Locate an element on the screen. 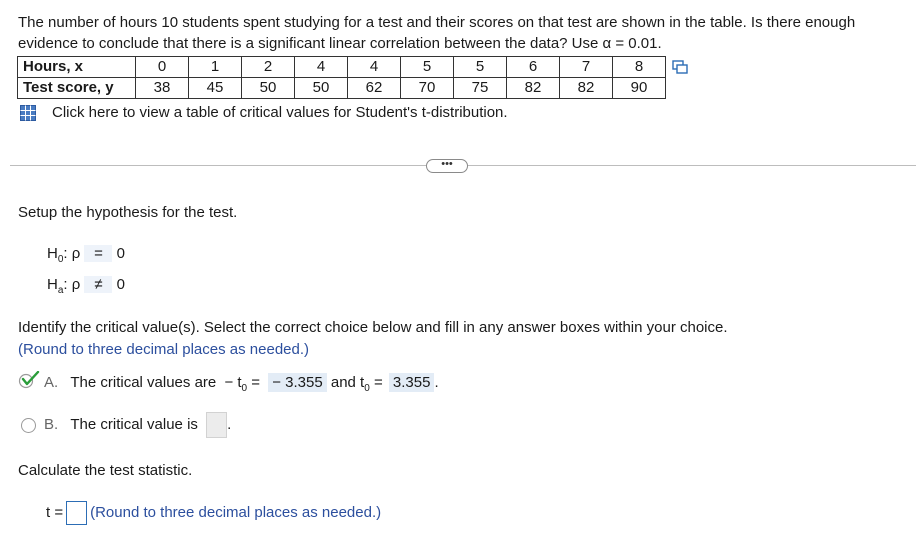 The image size is (916, 557). choice-a-letter: A. is located at coordinates (51, 382).